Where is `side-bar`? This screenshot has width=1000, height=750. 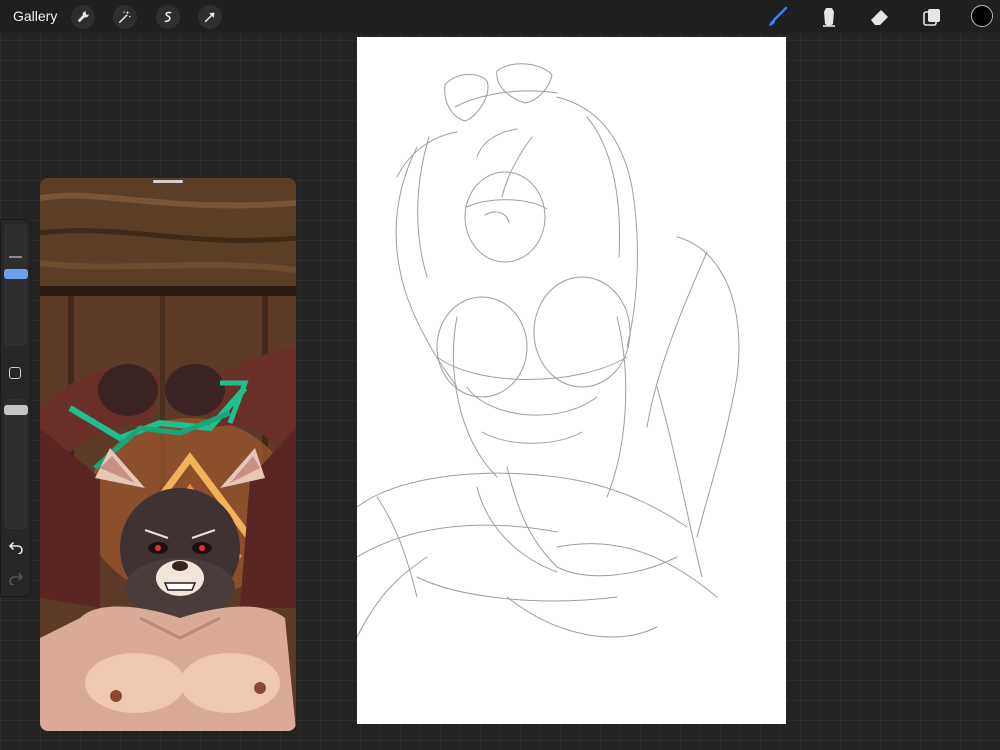
side-bar is located at coordinates (15, 408).